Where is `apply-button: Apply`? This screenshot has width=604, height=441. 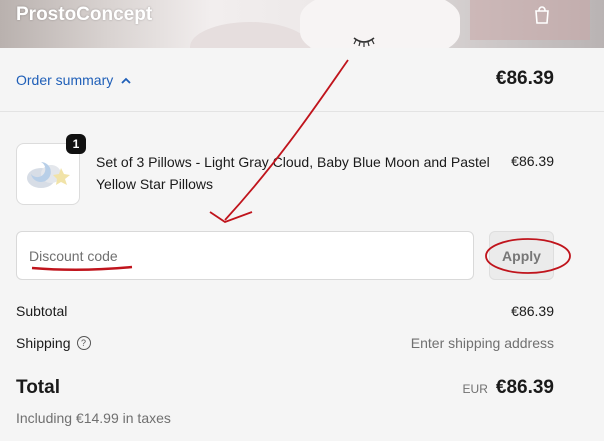
apply-button: Apply is located at coordinates (521, 255).